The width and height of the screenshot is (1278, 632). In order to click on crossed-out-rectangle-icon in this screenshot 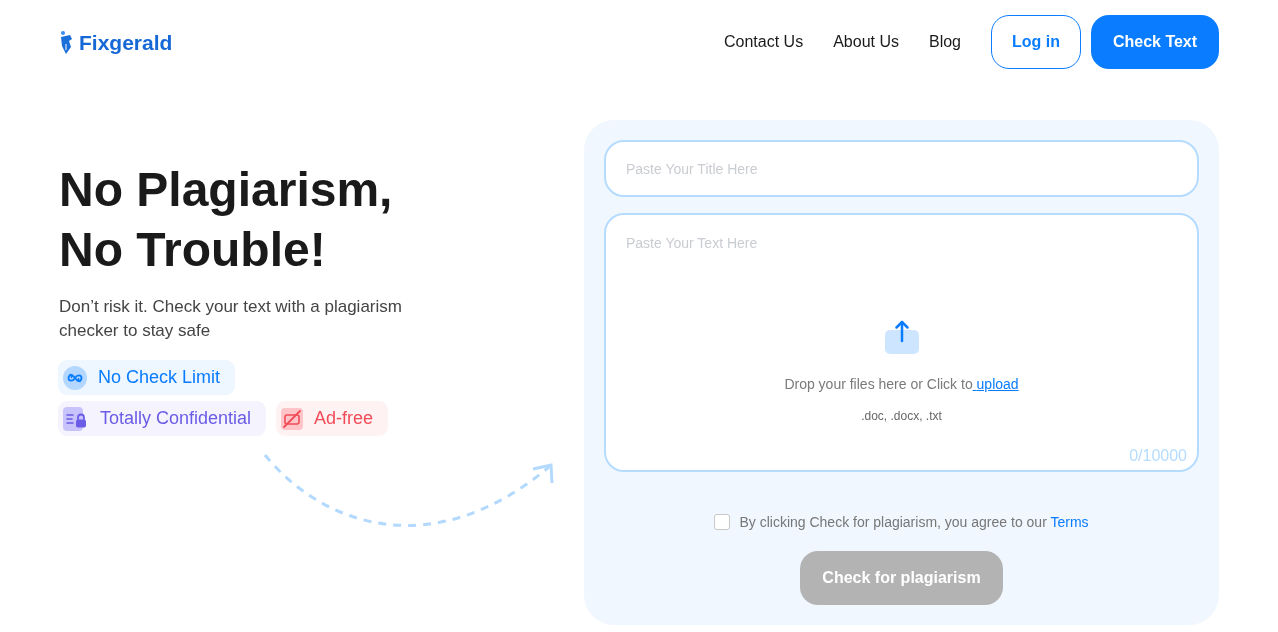, I will do `click(292, 418)`.